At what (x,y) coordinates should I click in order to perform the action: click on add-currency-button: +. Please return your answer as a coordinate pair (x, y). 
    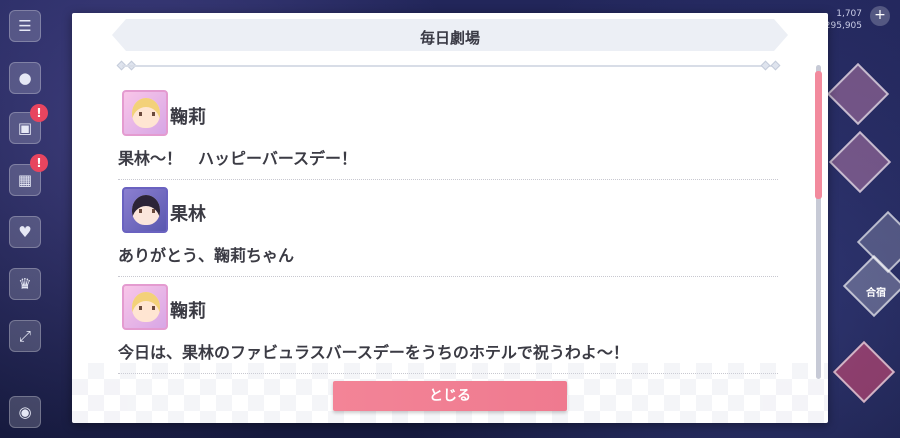
    Looking at the image, I should click on (880, 16).